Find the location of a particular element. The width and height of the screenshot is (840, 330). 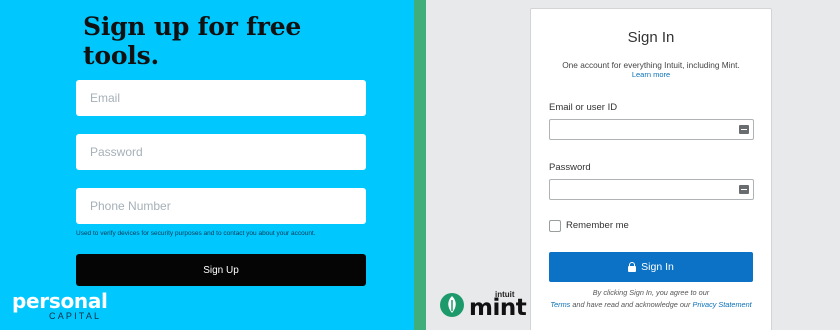

mint-brand: intuit mint is located at coordinates (499, 305).